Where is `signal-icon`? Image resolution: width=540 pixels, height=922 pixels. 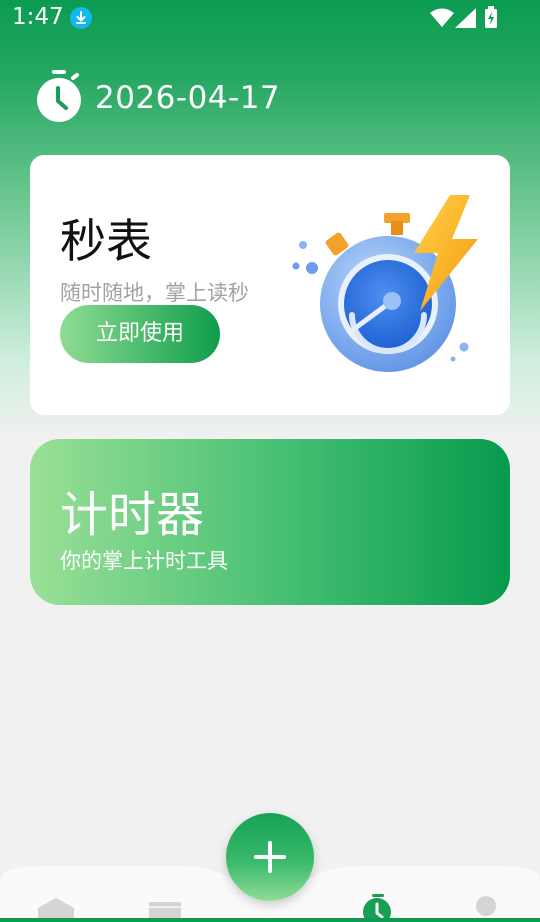 signal-icon is located at coordinates (465, 20).